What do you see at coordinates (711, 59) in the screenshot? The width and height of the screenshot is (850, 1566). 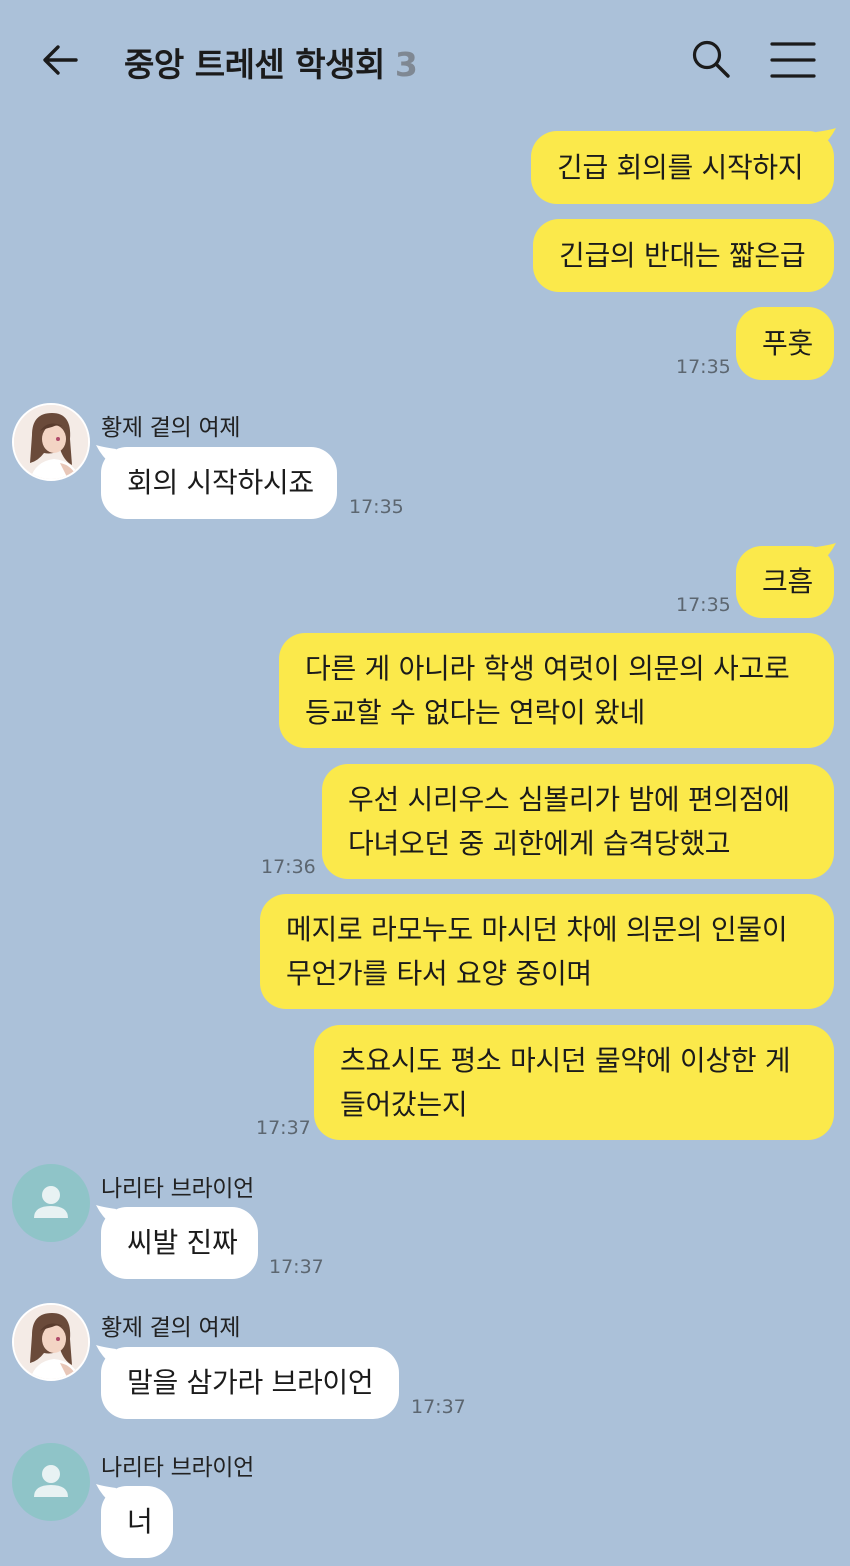 I see `search-icon` at bounding box center [711, 59].